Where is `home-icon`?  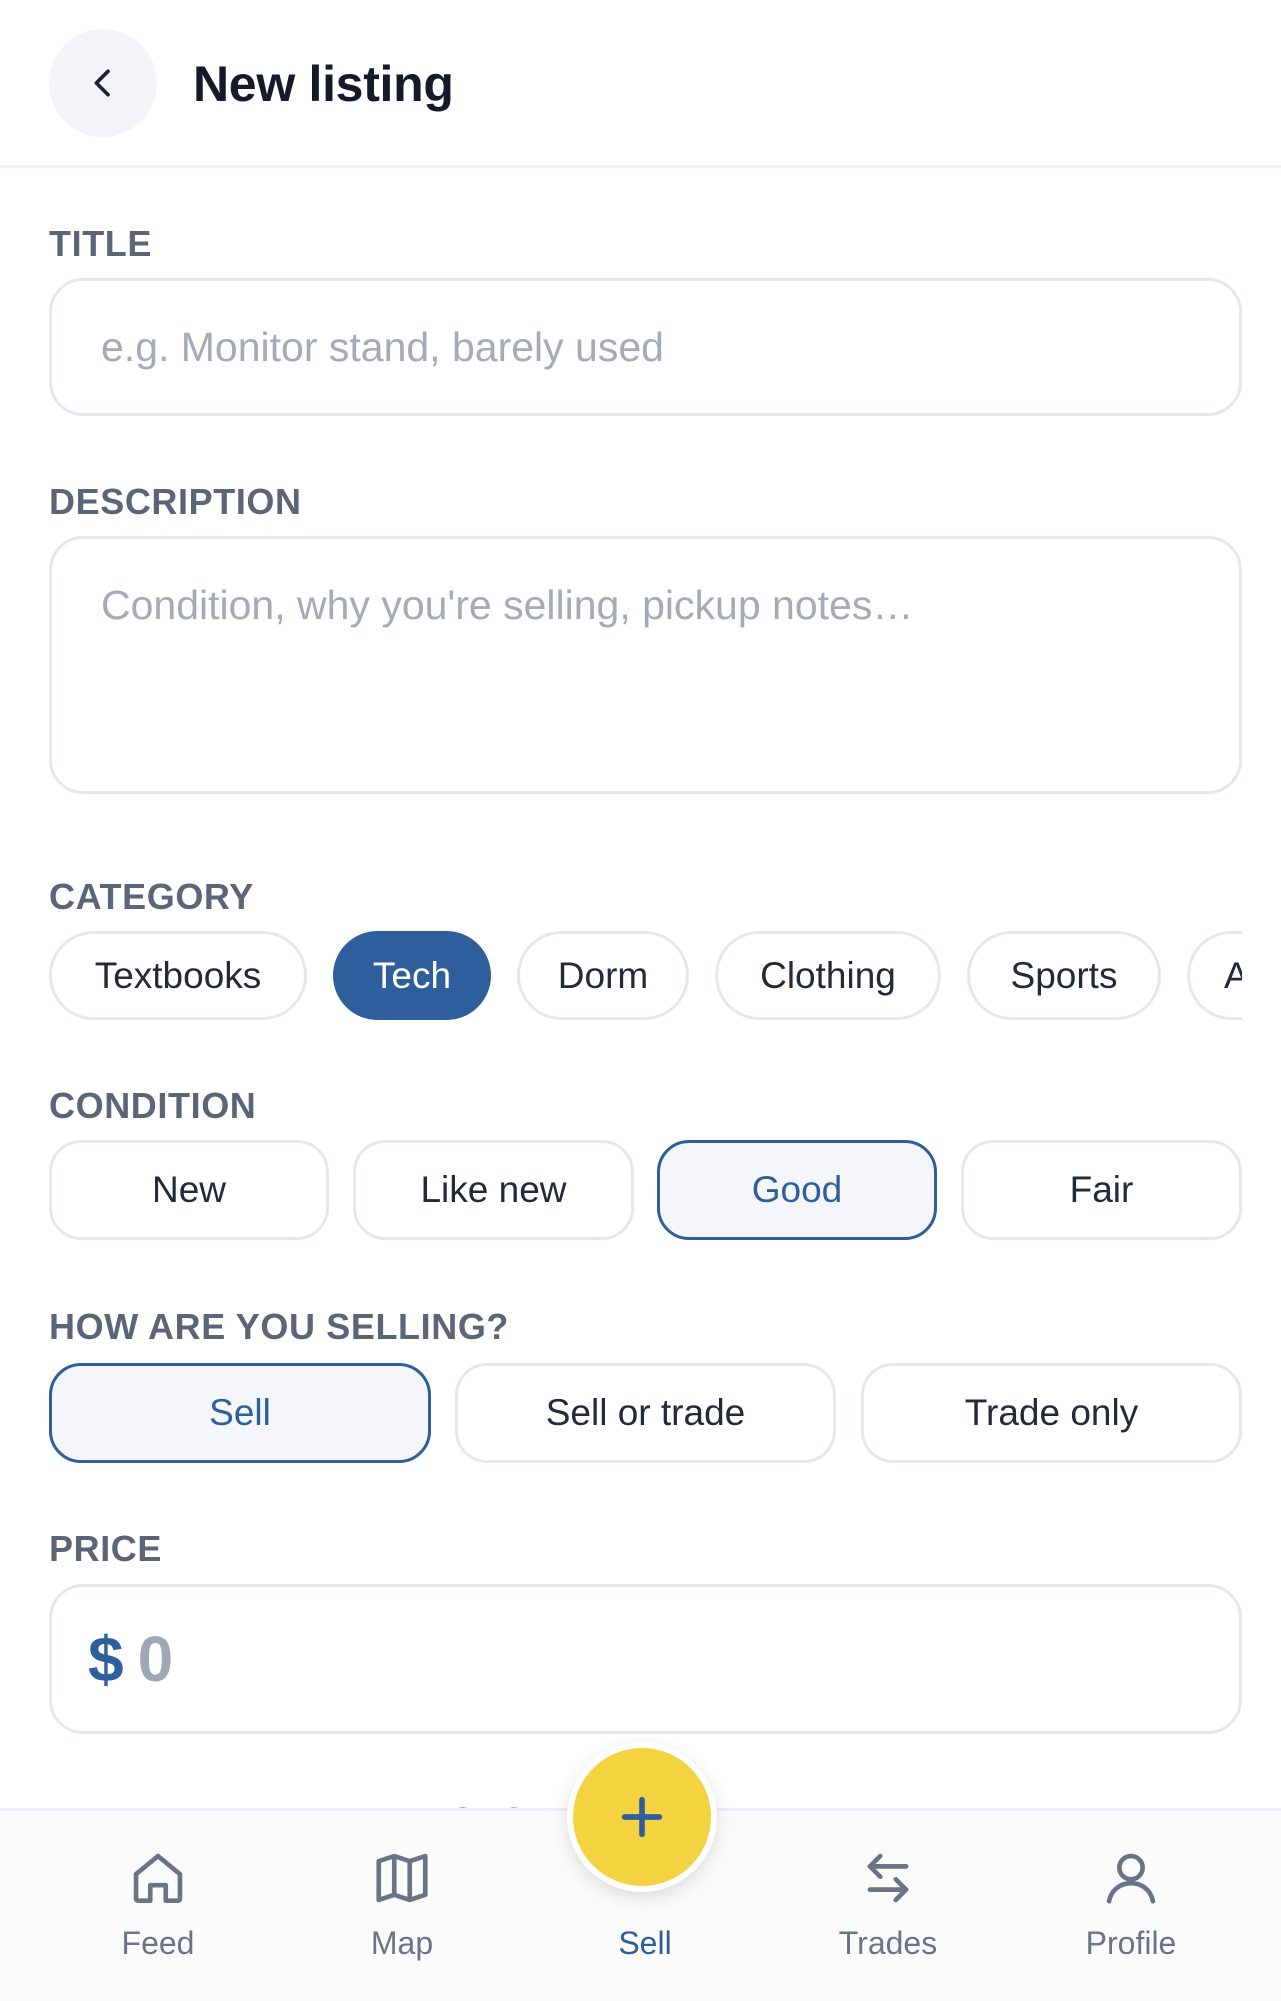 home-icon is located at coordinates (158, 1878).